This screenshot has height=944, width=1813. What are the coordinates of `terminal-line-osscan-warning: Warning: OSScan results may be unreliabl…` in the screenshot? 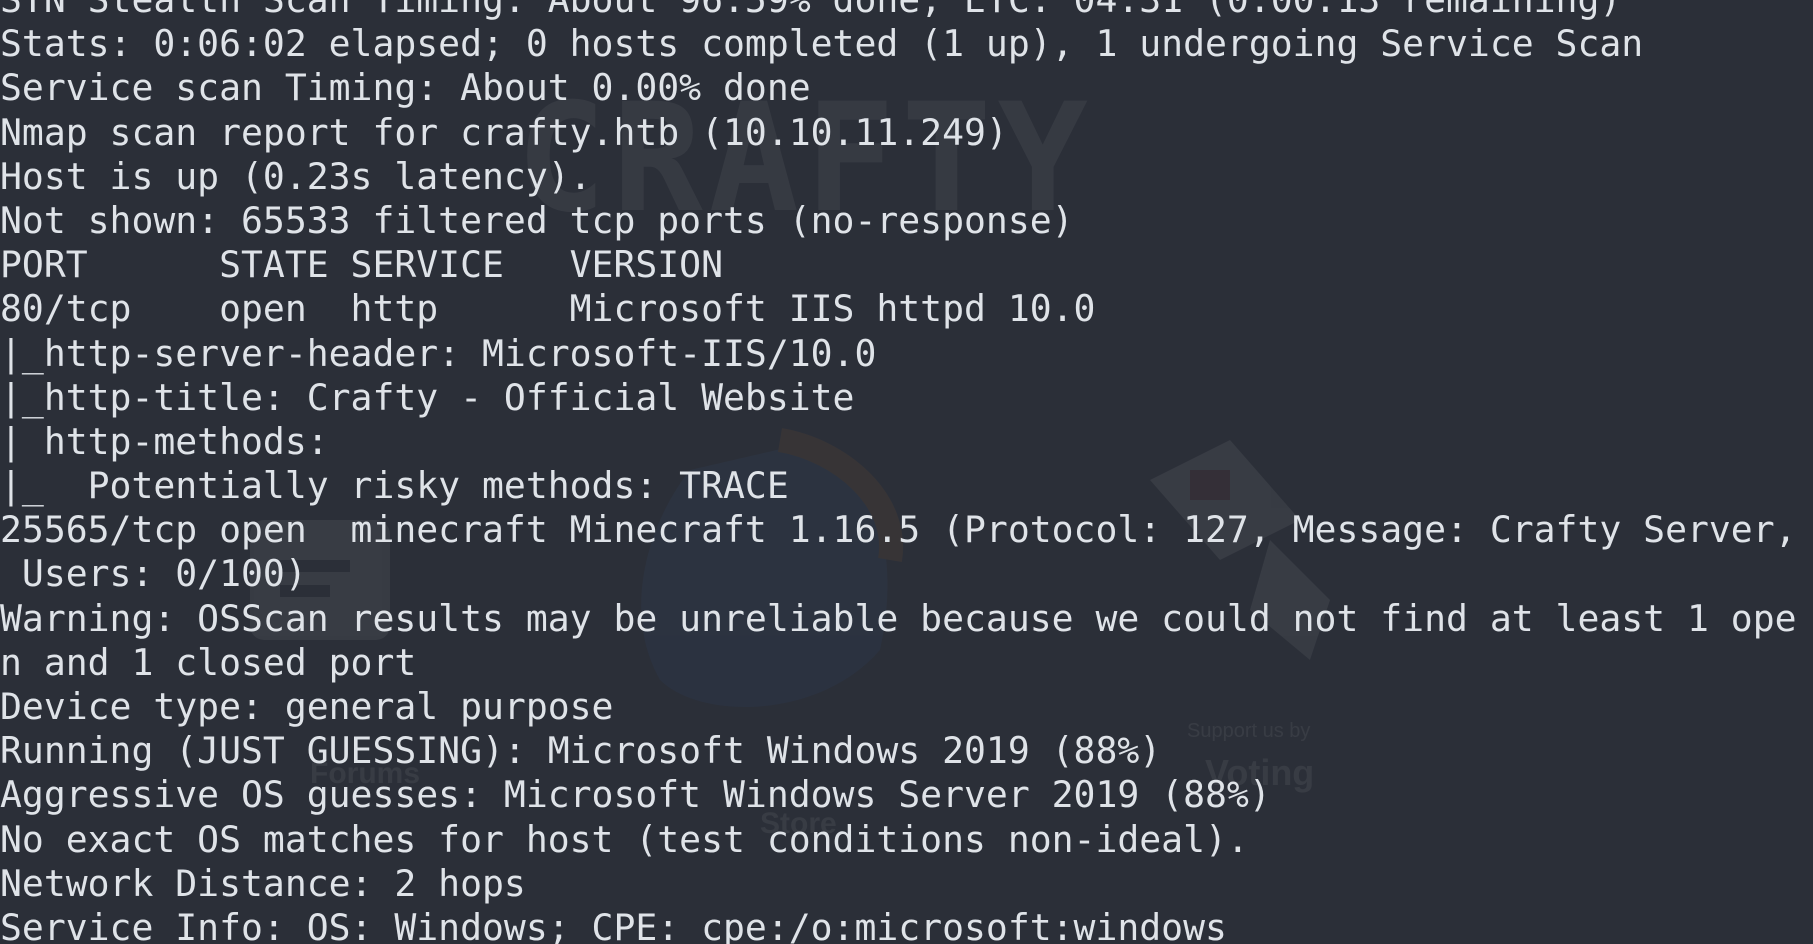 It's located at (898, 618).